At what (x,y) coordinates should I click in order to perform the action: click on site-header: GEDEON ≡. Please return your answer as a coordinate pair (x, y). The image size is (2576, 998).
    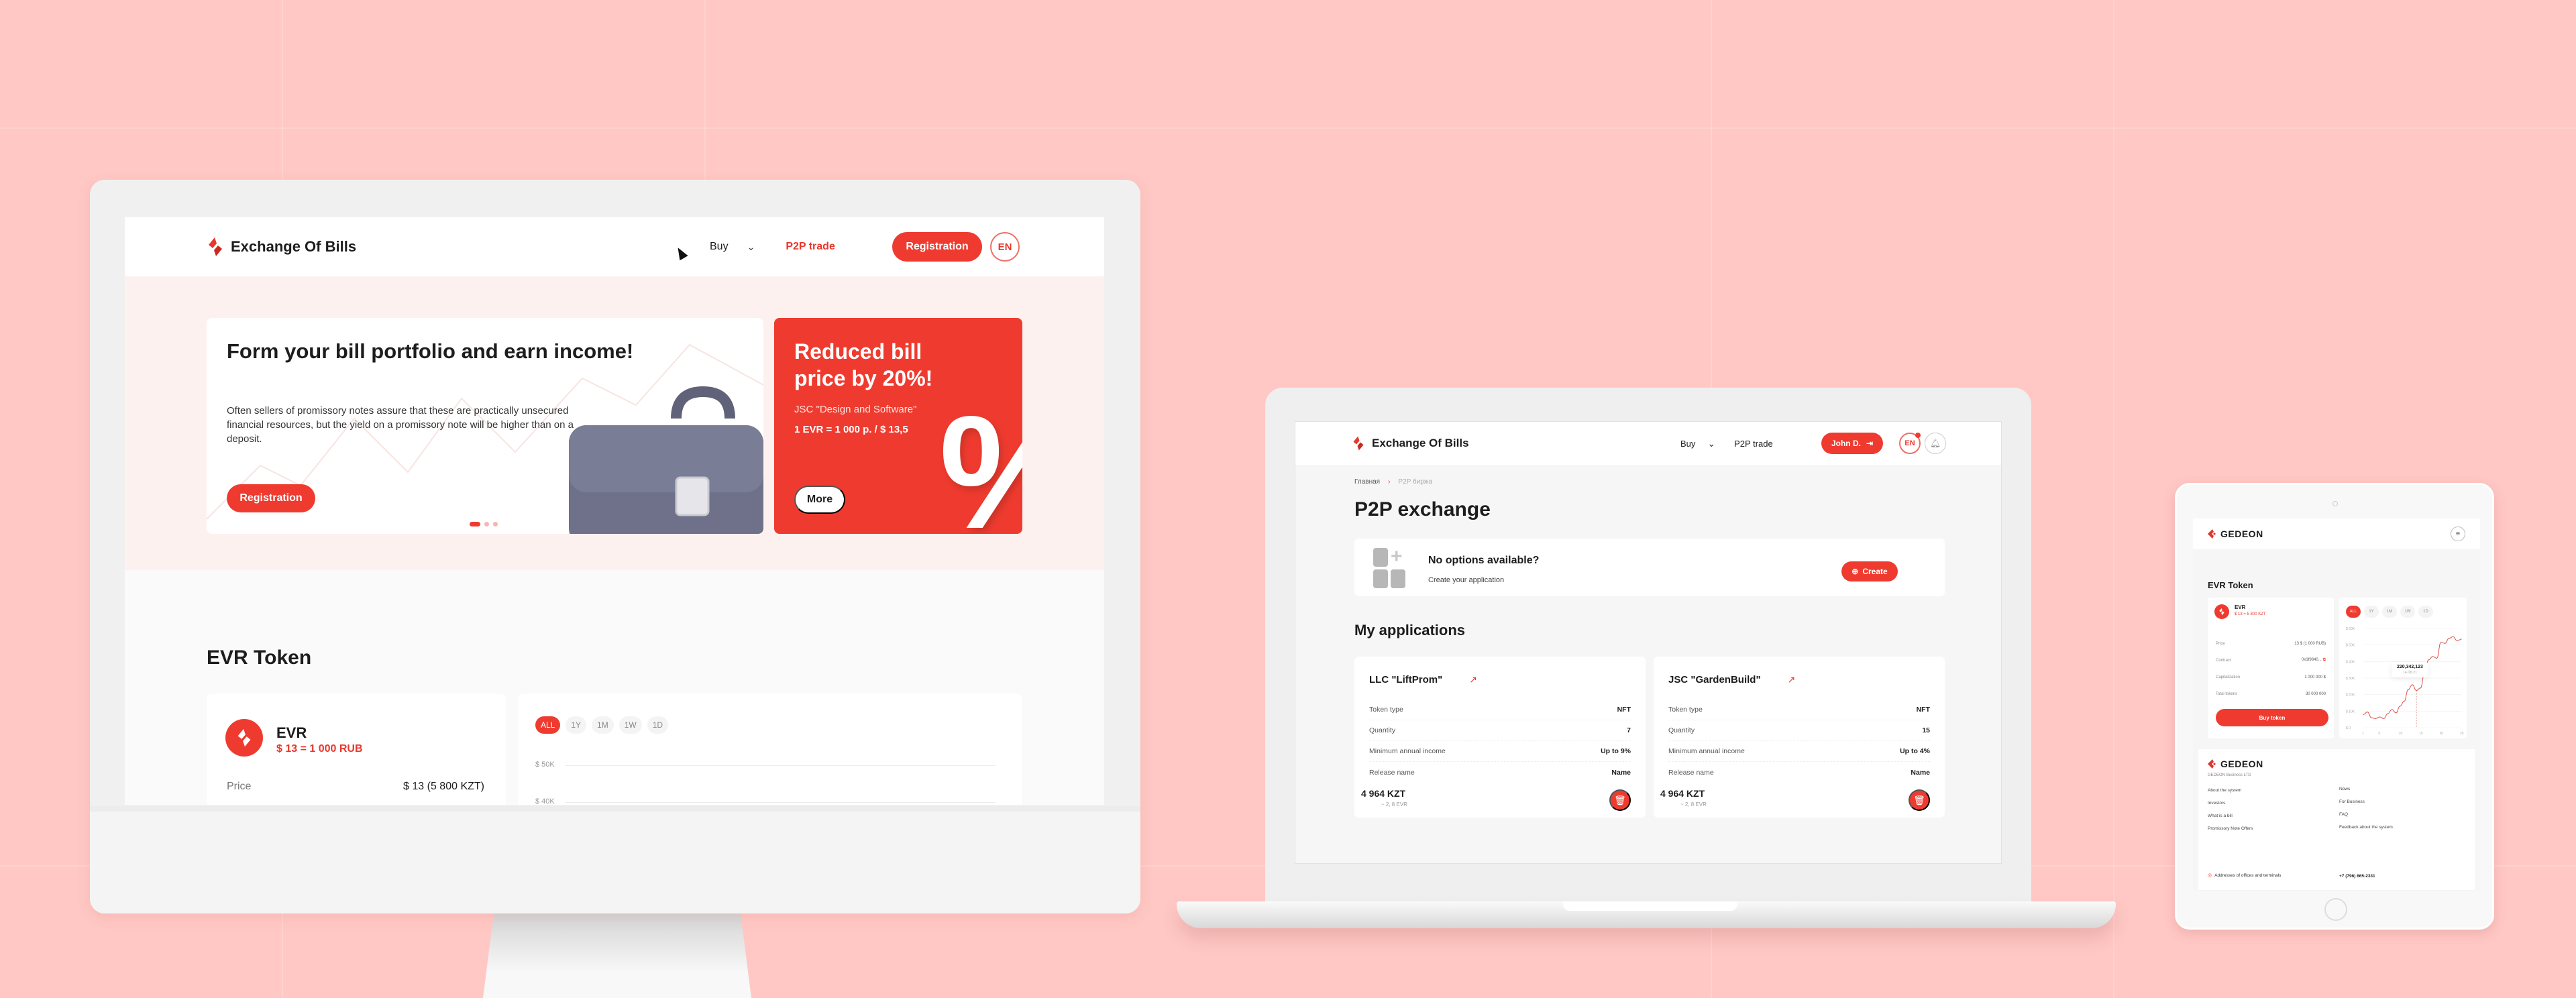
    Looking at the image, I should click on (2336, 533).